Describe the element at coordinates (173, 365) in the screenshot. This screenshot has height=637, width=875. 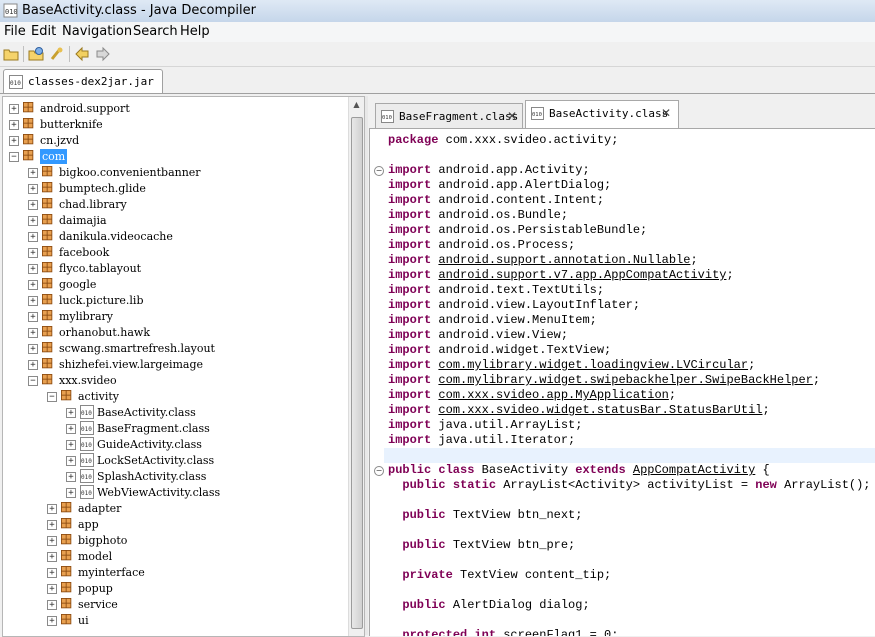
I see `tree-row: + shizhefei.view.largeimage` at that location.